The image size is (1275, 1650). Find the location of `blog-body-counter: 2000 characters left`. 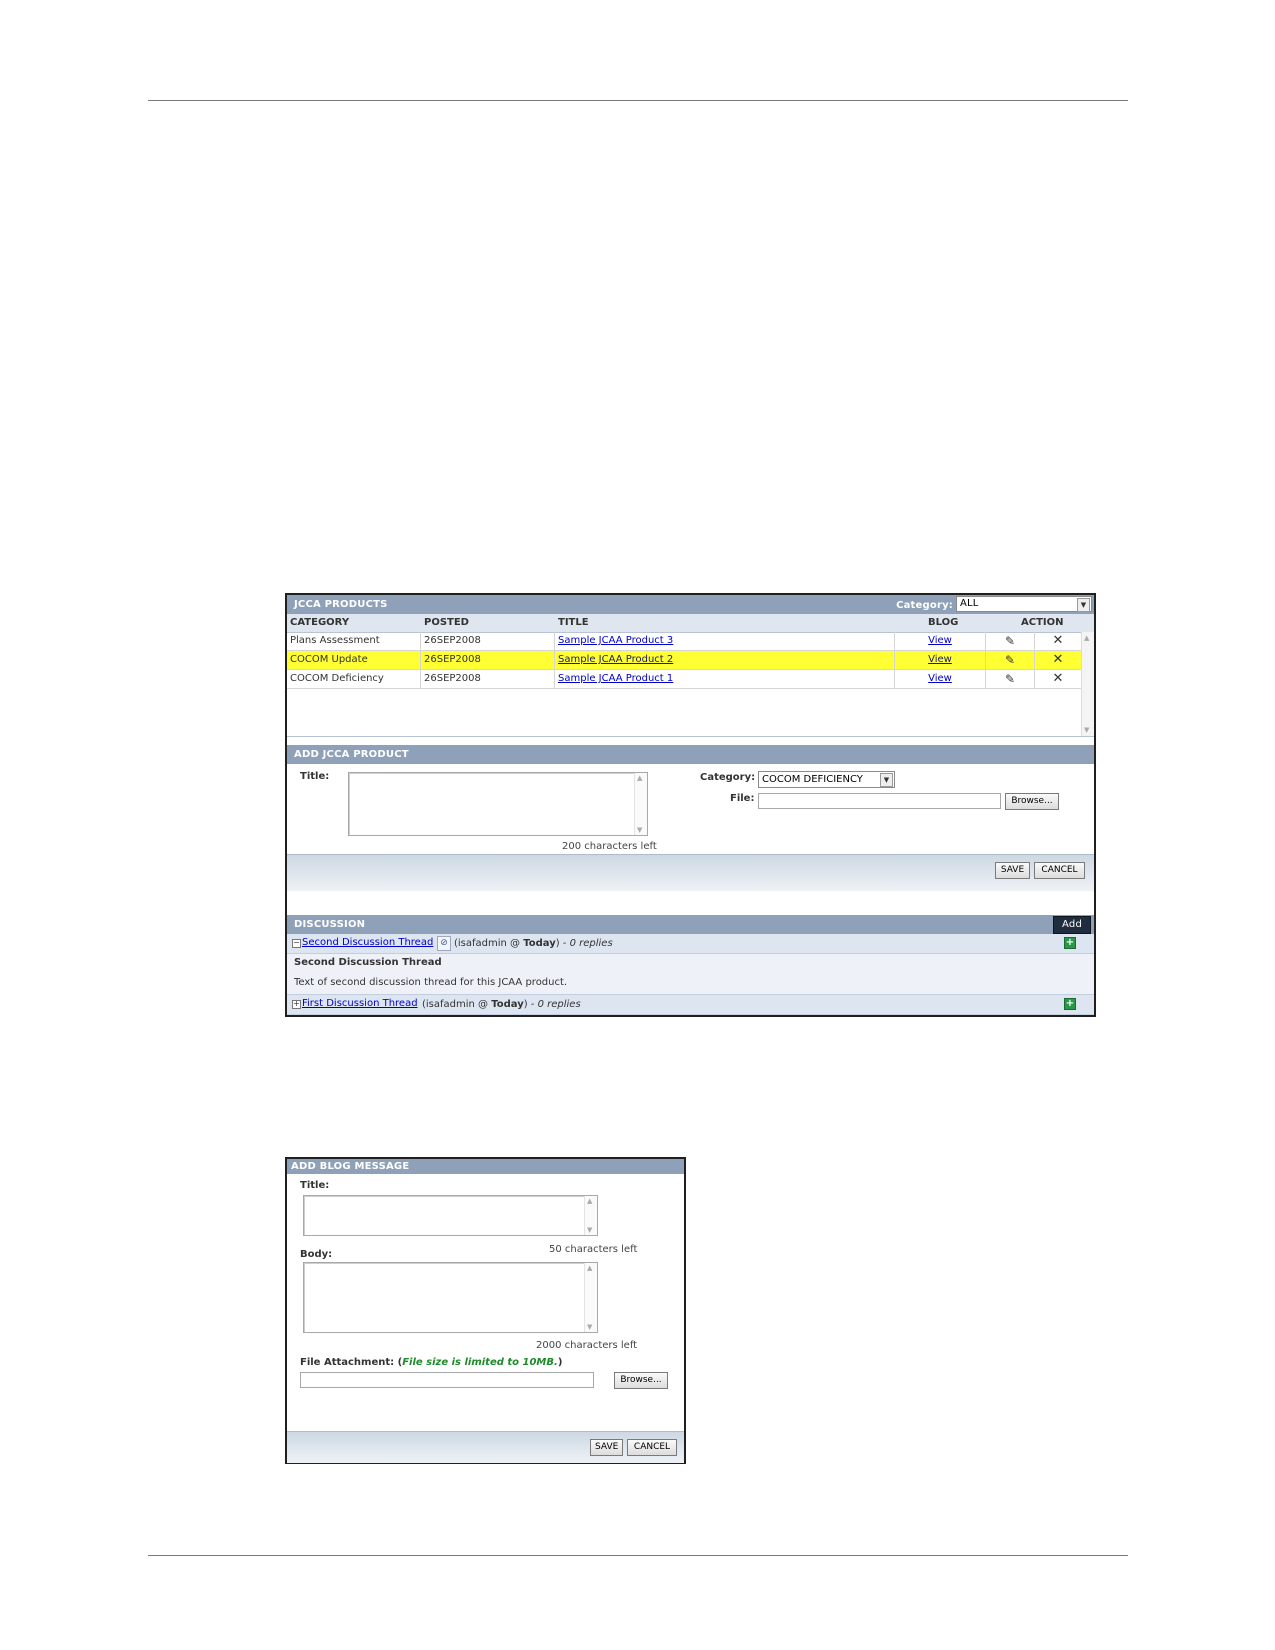

blog-body-counter: 2000 characters left is located at coordinates (587, 1345).